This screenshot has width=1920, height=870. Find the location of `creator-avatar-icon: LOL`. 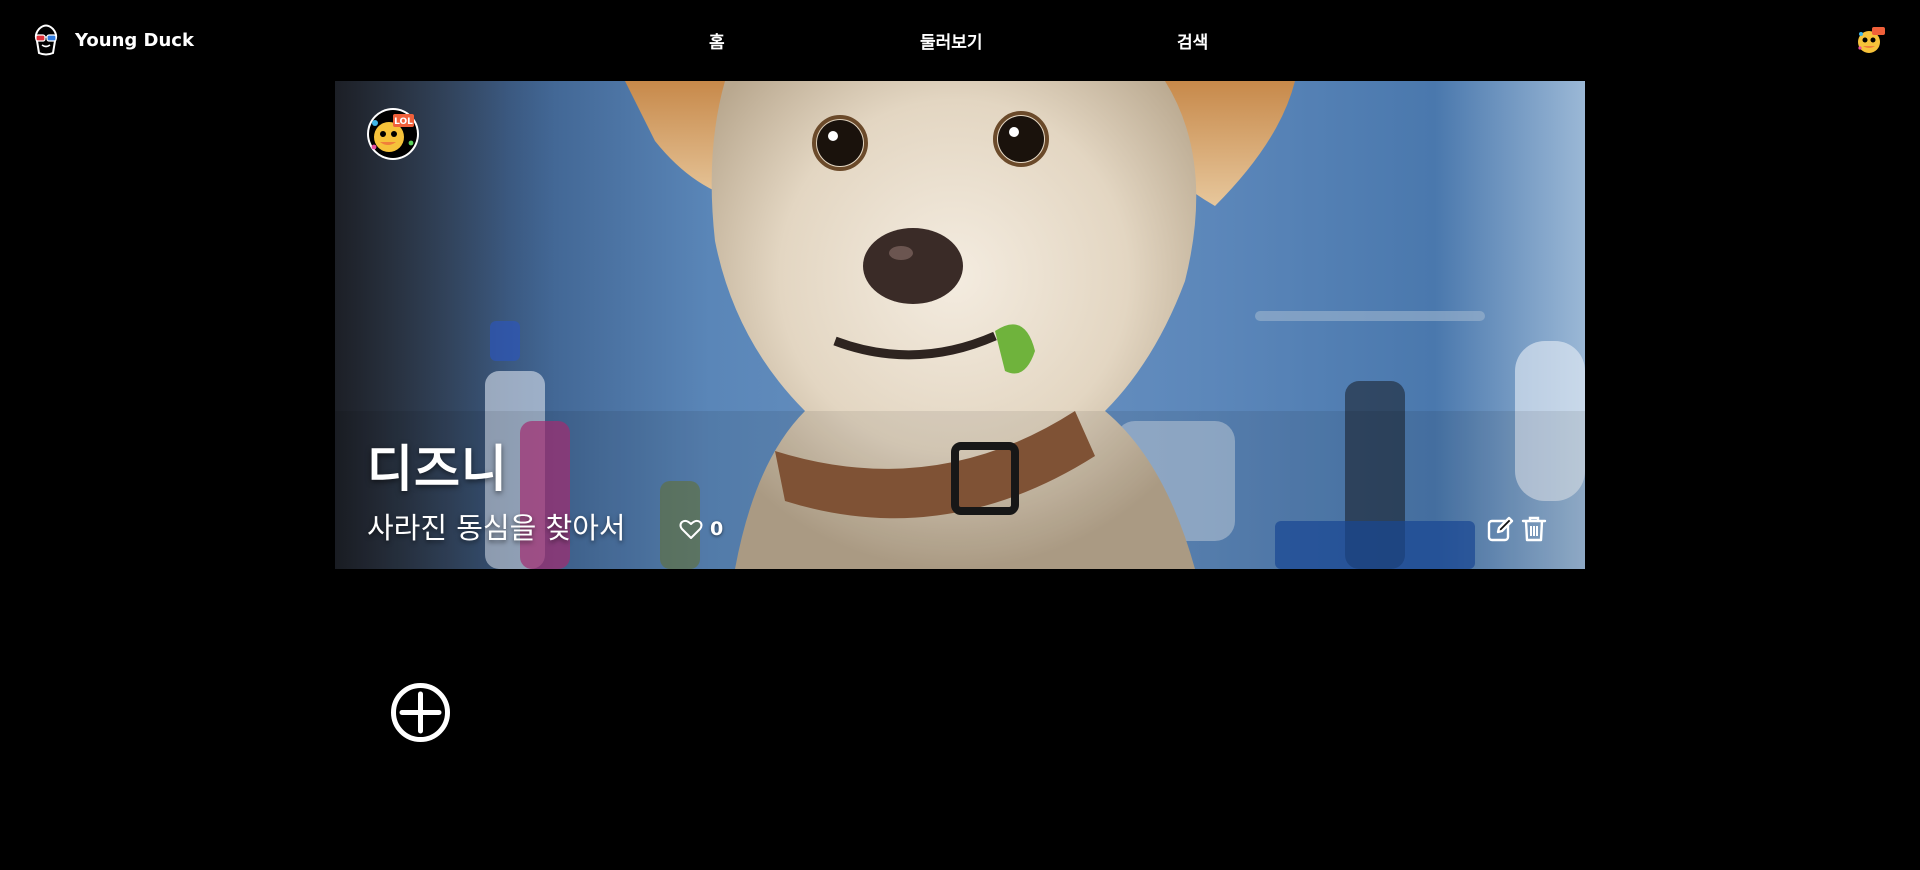

creator-avatar-icon: LOL is located at coordinates (393, 134).